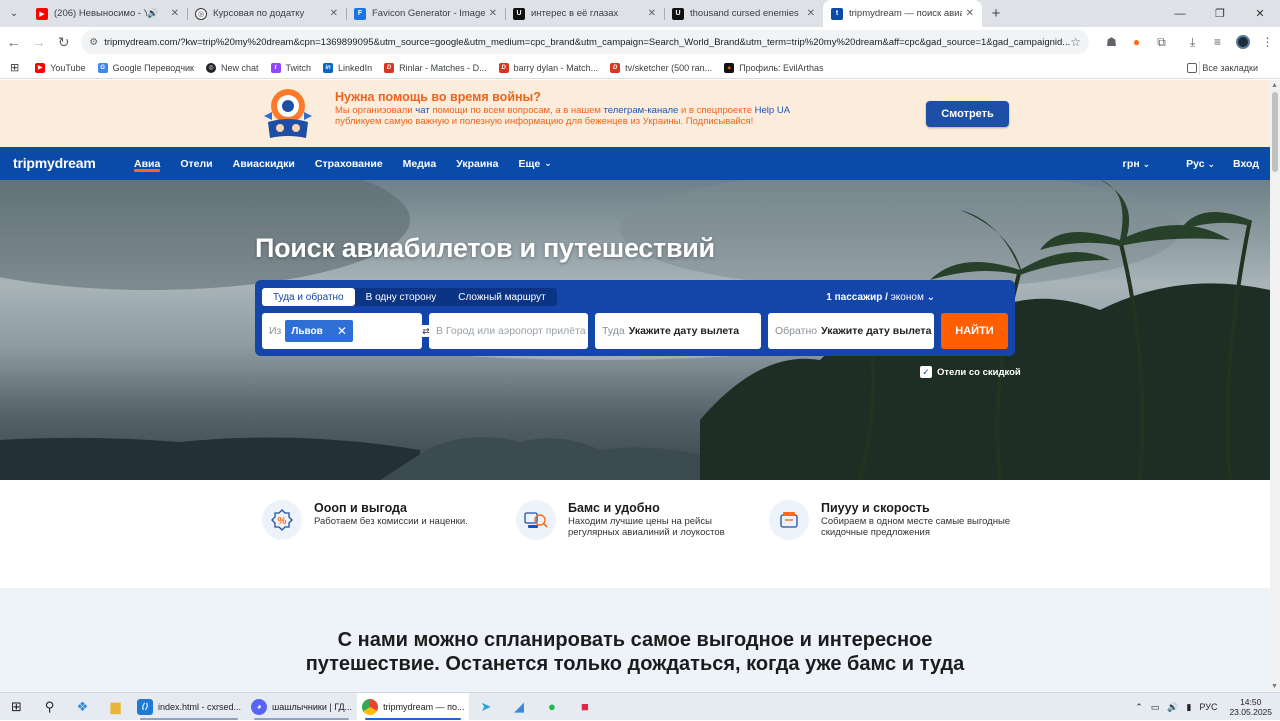 The image size is (1280, 721). What do you see at coordinates (1275, 132) in the screenshot?
I see `scrollbar-thumb` at bounding box center [1275, 132].